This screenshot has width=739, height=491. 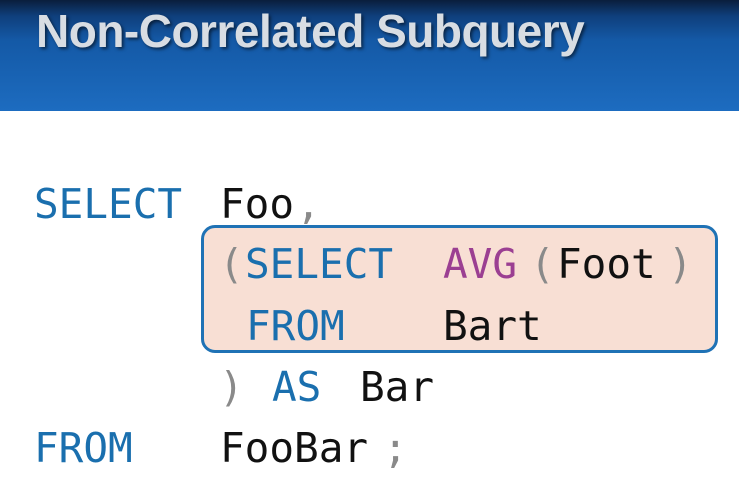 What do you see at coordinates (310, 31) in the screenshot?
I see `slide-title: Non-Correlated Subquery` at bounding box center [310, 31].